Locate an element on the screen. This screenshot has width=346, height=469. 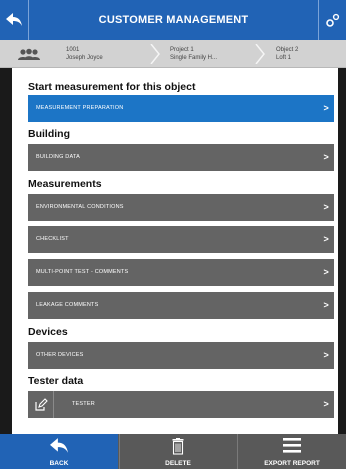
customer-crumb-icon is located at coordinates (29, 54).